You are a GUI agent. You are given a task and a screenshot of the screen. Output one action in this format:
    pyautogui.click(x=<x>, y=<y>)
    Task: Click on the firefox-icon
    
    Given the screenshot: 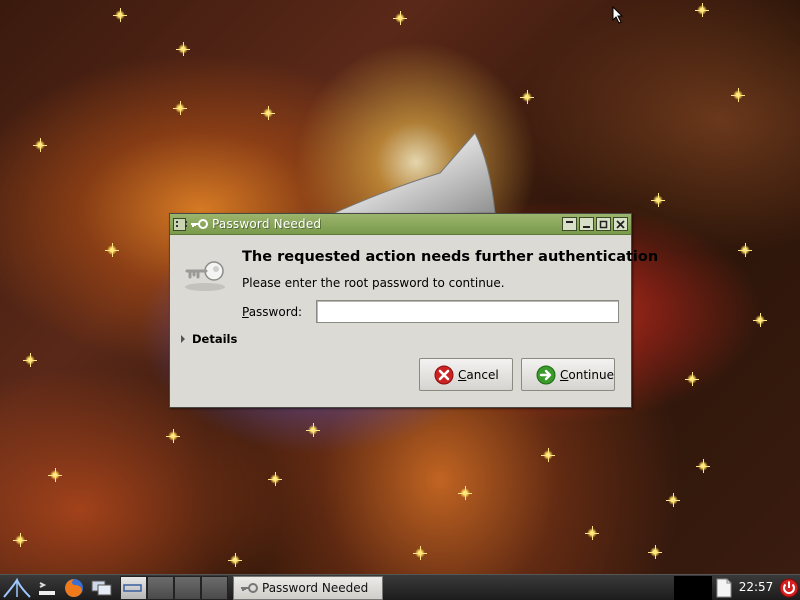 What is the action you would take?
    pyautogui.click(x=74, y=588)
    